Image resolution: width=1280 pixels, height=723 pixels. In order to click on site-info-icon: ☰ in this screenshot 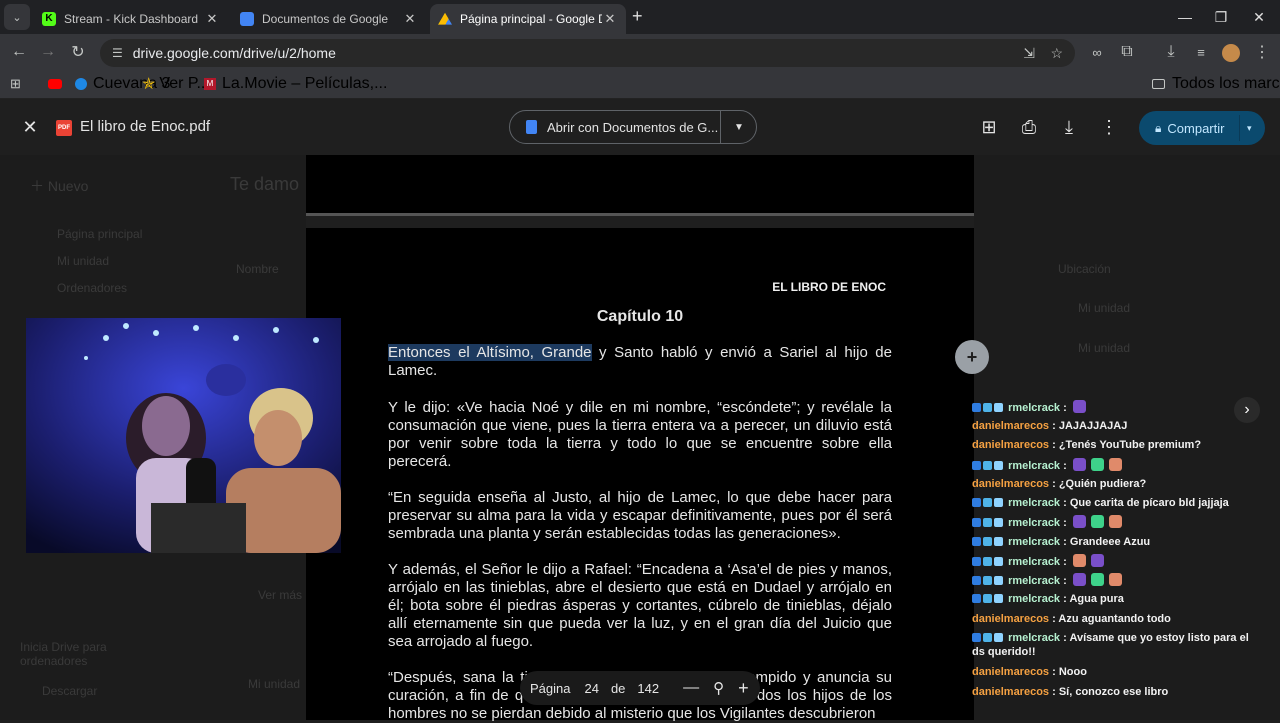, I will do `click(117, 53)`.